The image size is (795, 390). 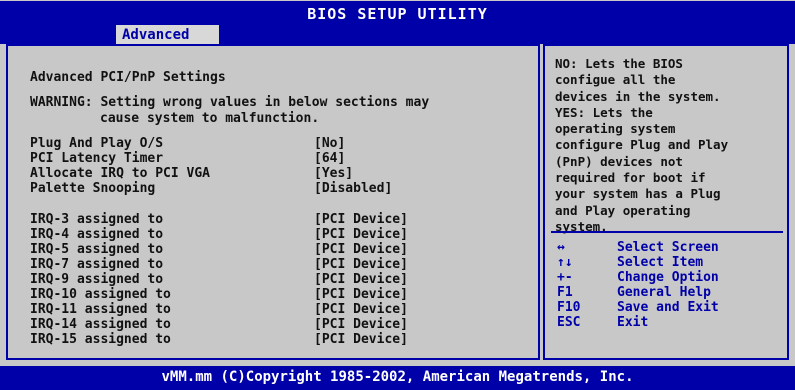 What do you see at coordinates (100, 324) in the screenshot?
I see `irq-label: IRQ-14 assigned to` at bounding box center [100, 324].